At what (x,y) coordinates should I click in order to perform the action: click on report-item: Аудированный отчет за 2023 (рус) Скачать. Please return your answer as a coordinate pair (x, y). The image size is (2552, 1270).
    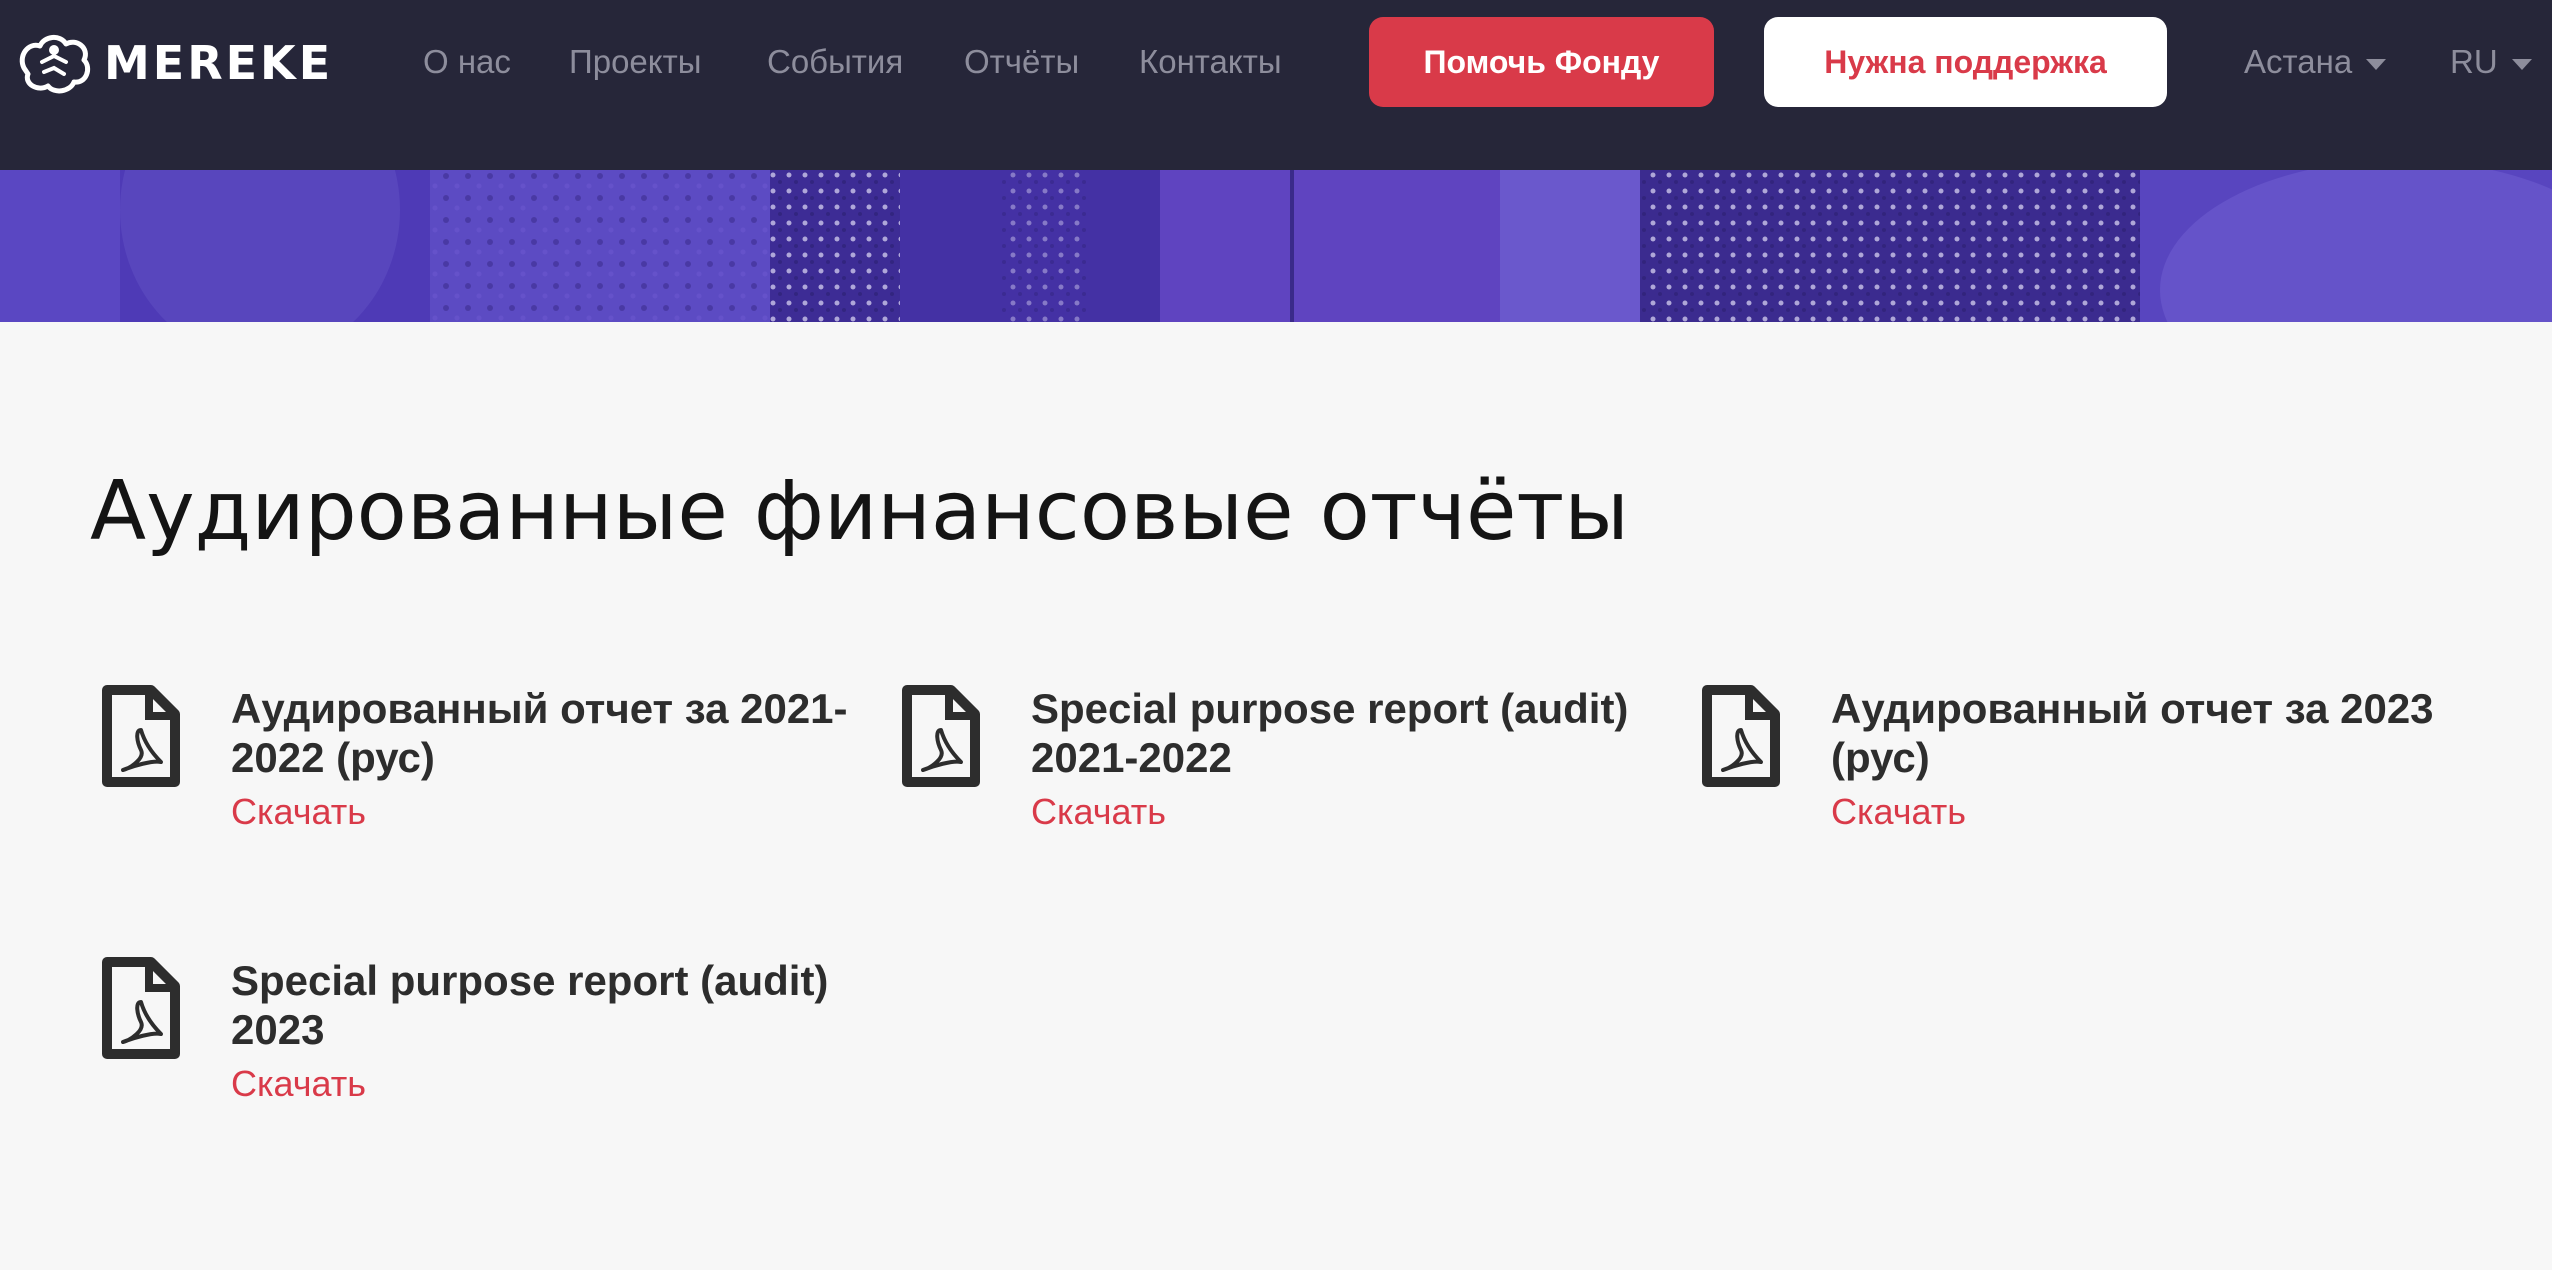
    Looking at the image, I should click on (2081, 769).